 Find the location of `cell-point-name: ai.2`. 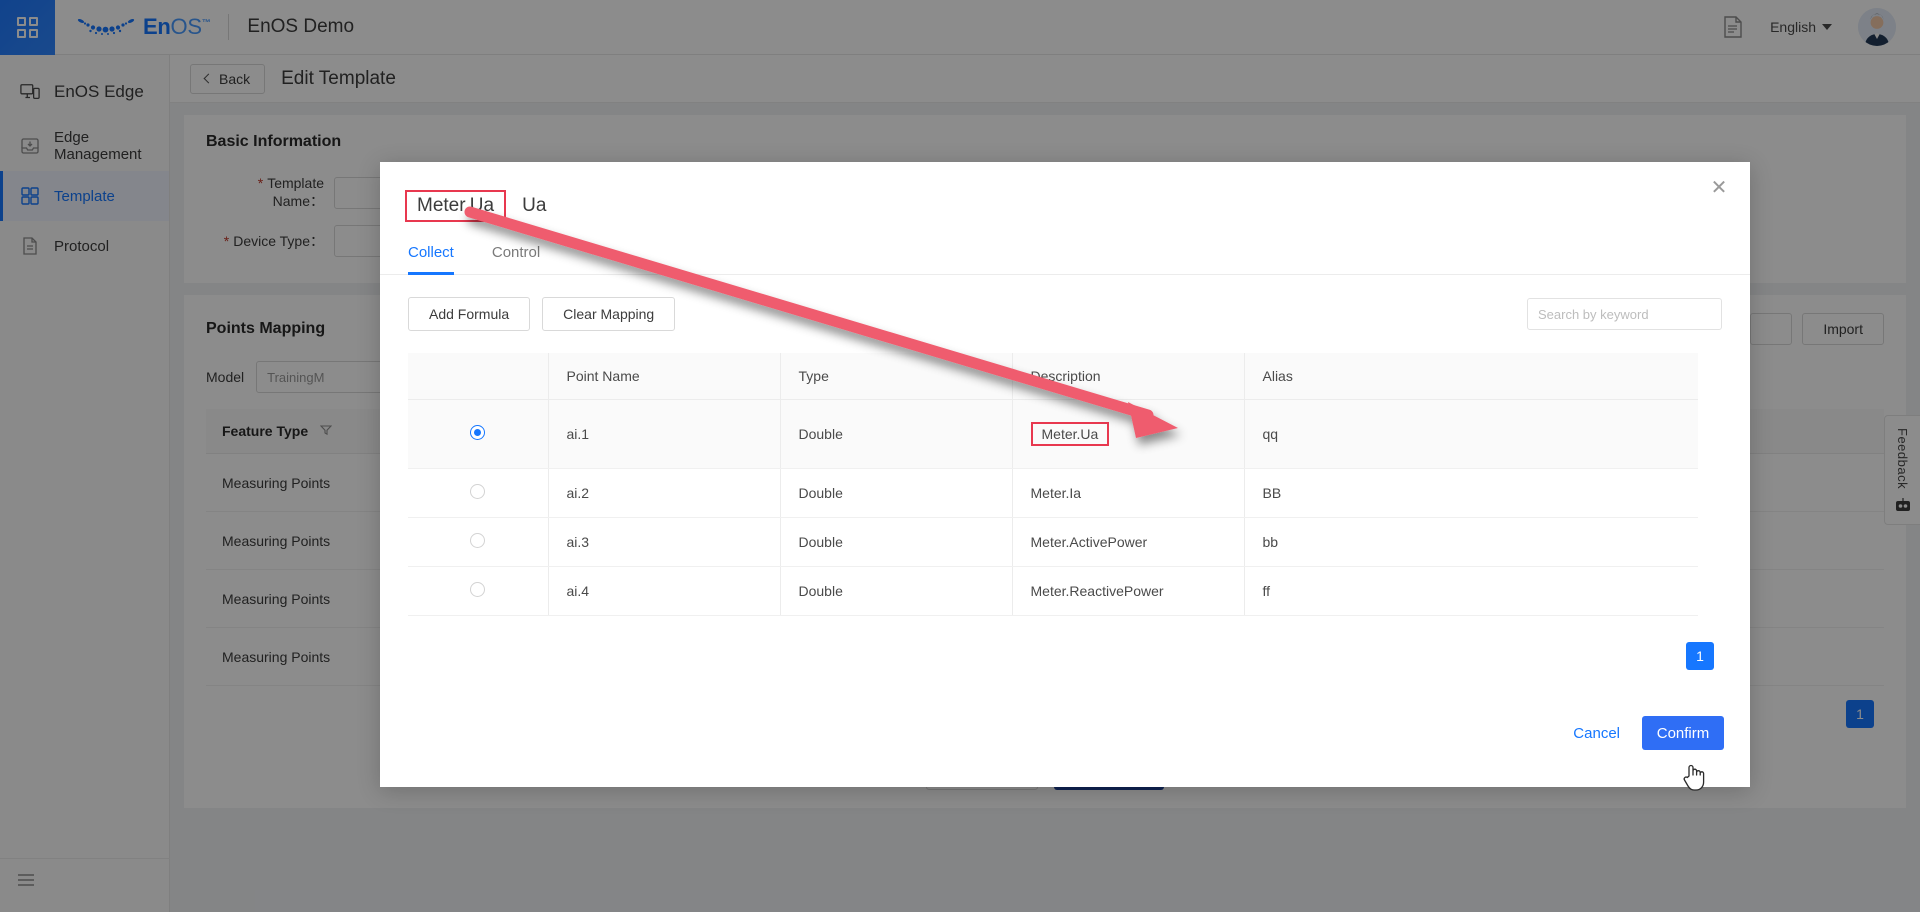

cell-point-name: ai.2 is located at coordinates (664, 493).